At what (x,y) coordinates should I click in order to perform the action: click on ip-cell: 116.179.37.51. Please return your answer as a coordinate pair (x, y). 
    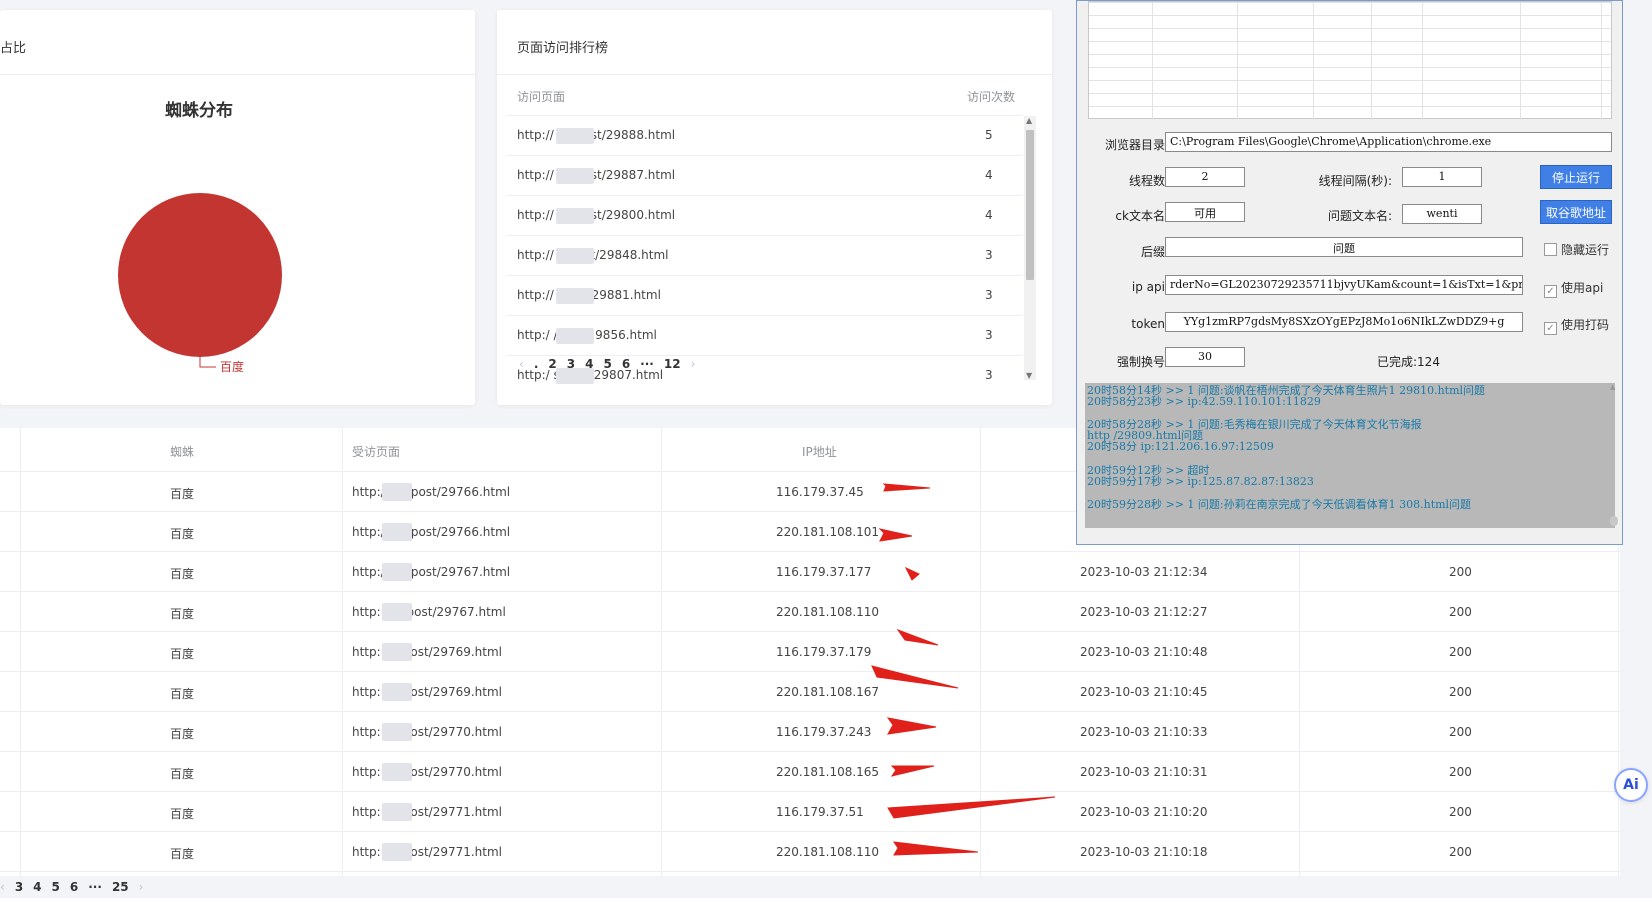
    Looking at the image, I should click on (820, 812).